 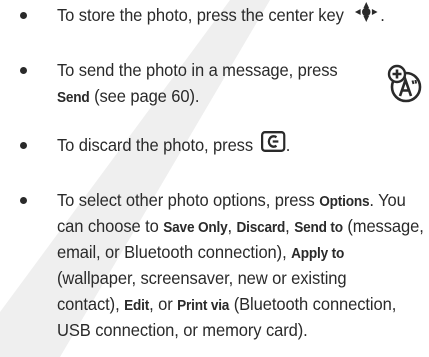 I want to click on clear-back-key-icon, so click(x=273, y=144).